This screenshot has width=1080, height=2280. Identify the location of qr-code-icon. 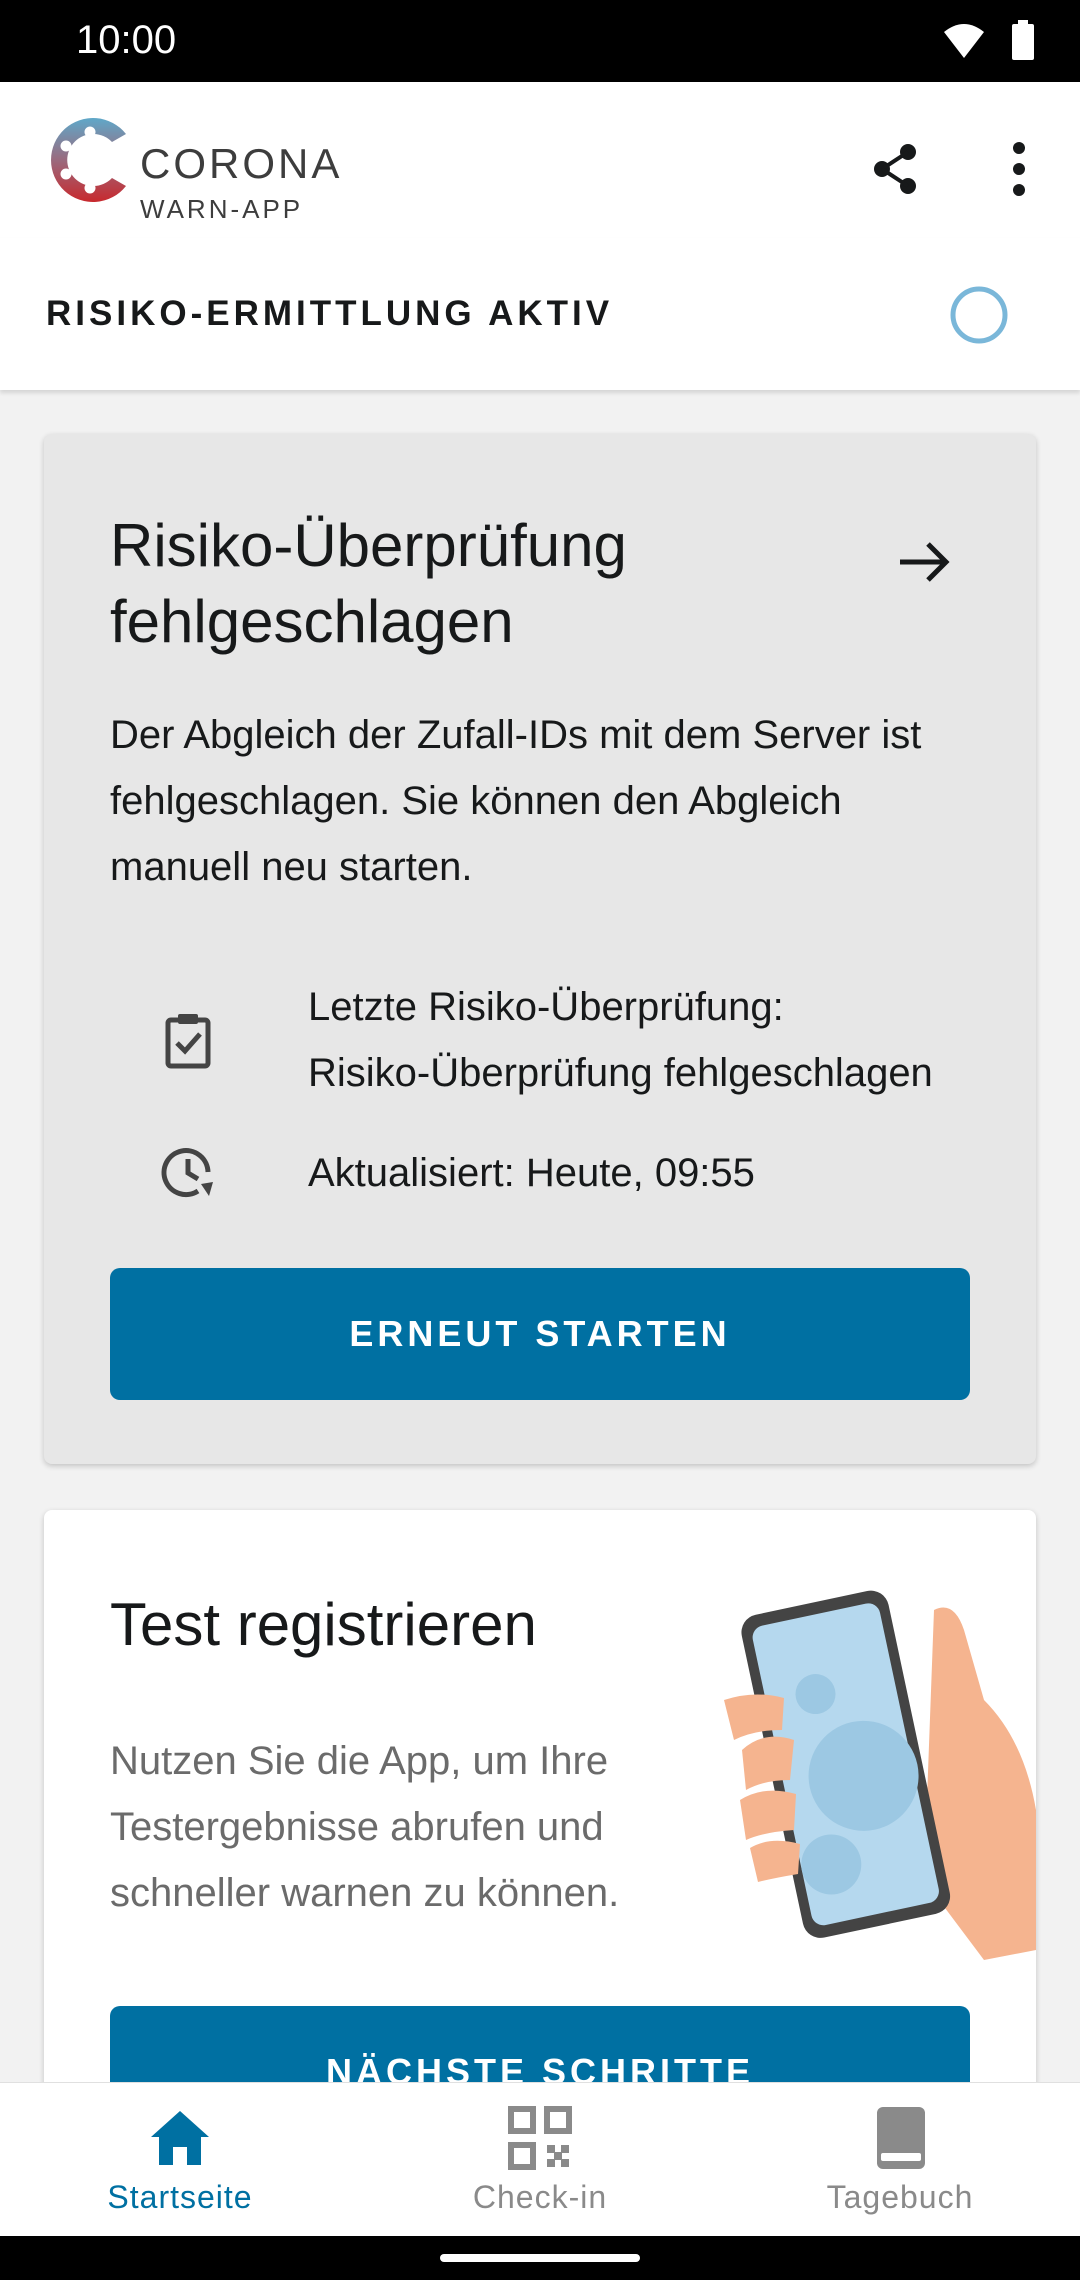
(540, 2138).